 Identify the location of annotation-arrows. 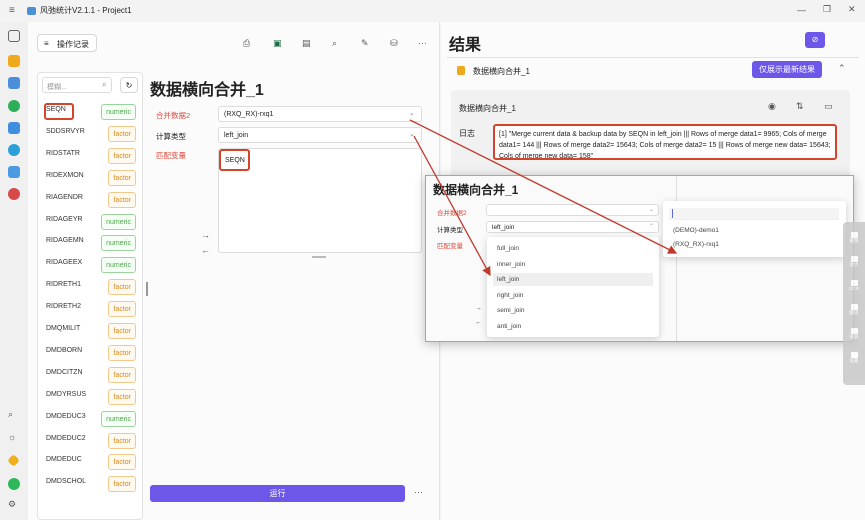
(543, 198).